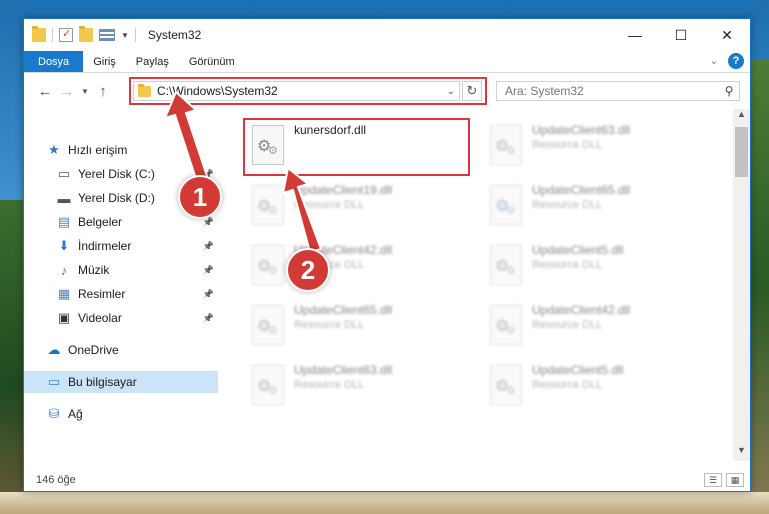 Image resolution: width=769 pixels, height=514 pixels. I want to click on scroll-down-icon: ▼, so click(741, 453).